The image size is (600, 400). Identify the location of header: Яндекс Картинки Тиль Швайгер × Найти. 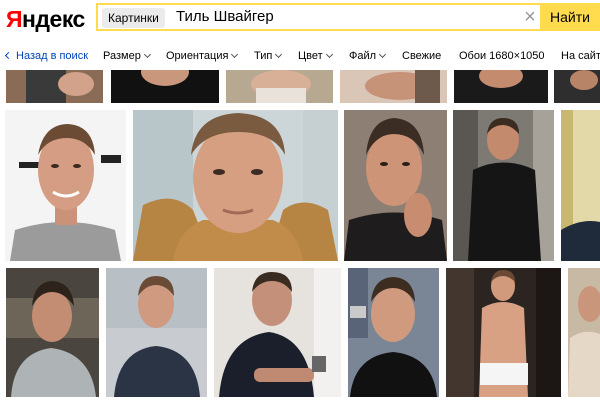
(300, 21).